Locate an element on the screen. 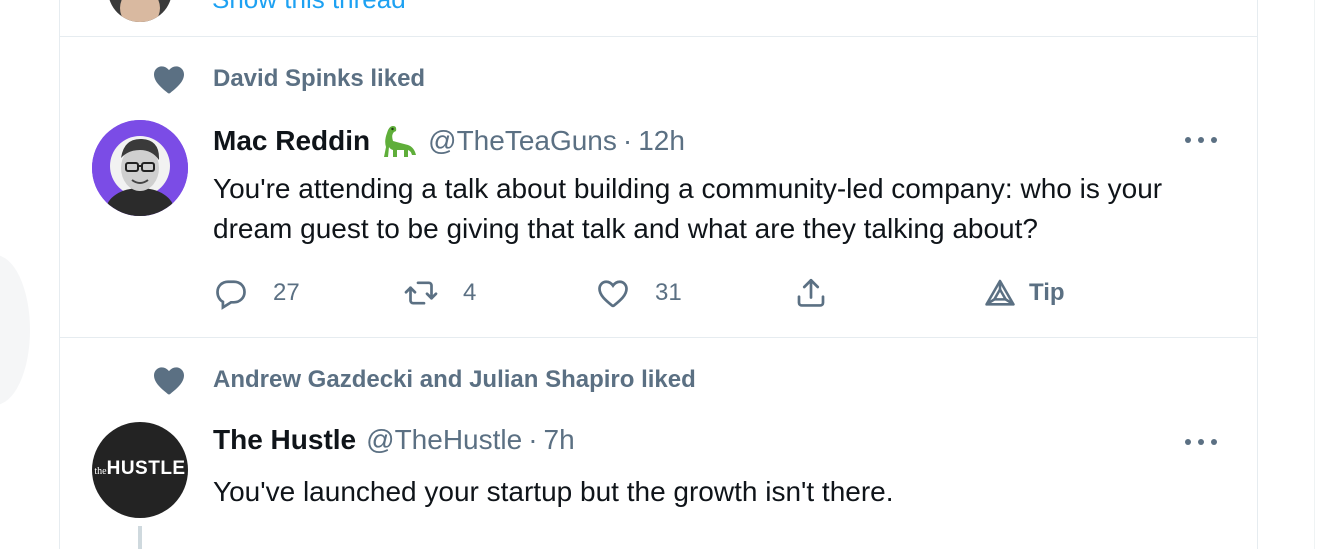 The height and width of the screenshot is (549, 1322). share-icon is located at coordinates (811, 292).